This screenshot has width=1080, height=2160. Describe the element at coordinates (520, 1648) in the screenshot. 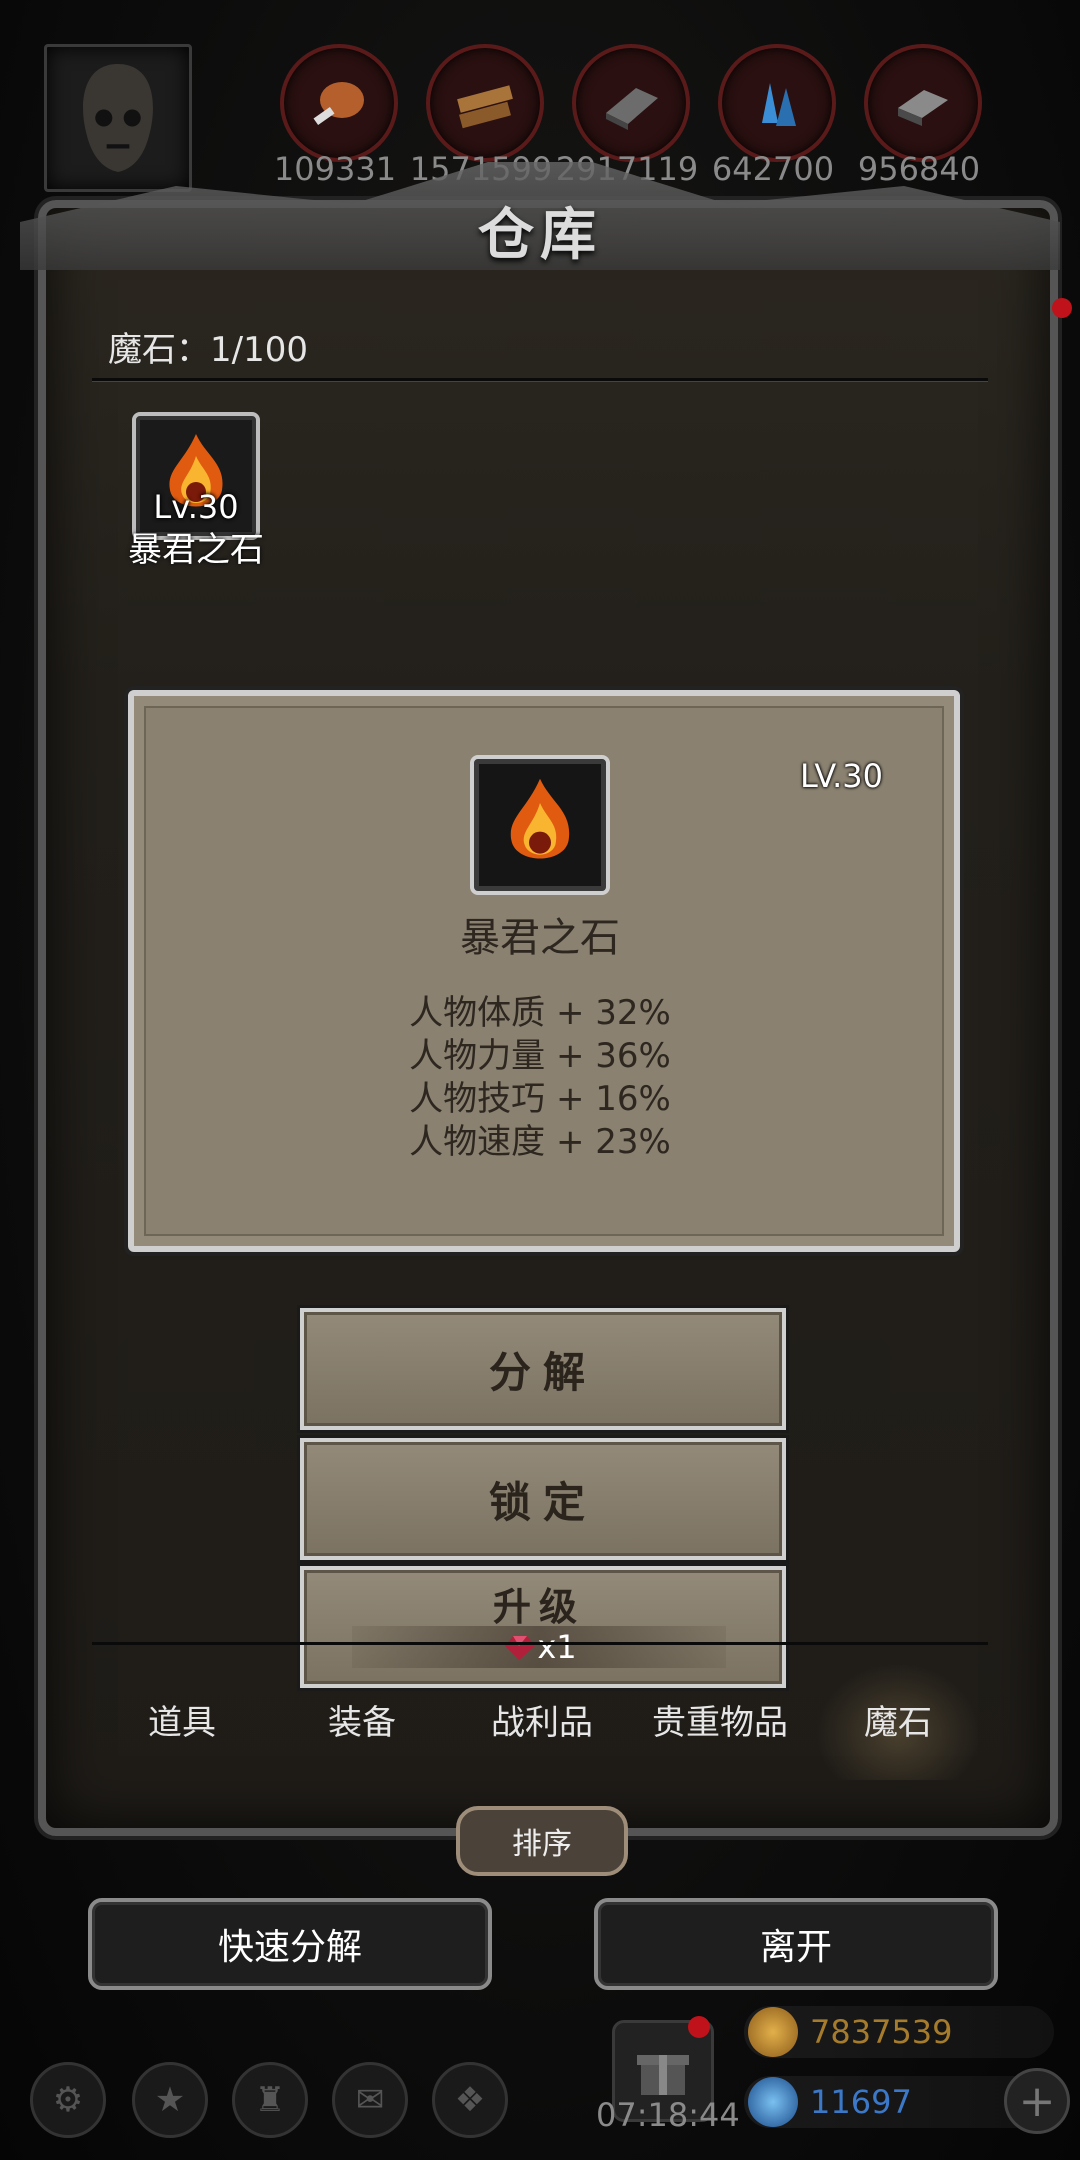

I see `ruby-gem-icon` at that location.